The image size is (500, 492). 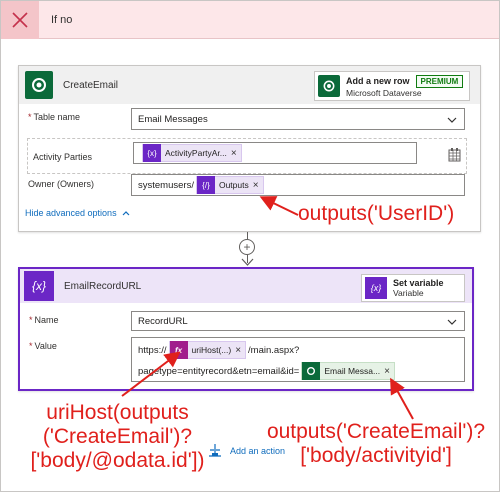 I want to click on table-name-label: * Table name, so click(x=54, y=117).